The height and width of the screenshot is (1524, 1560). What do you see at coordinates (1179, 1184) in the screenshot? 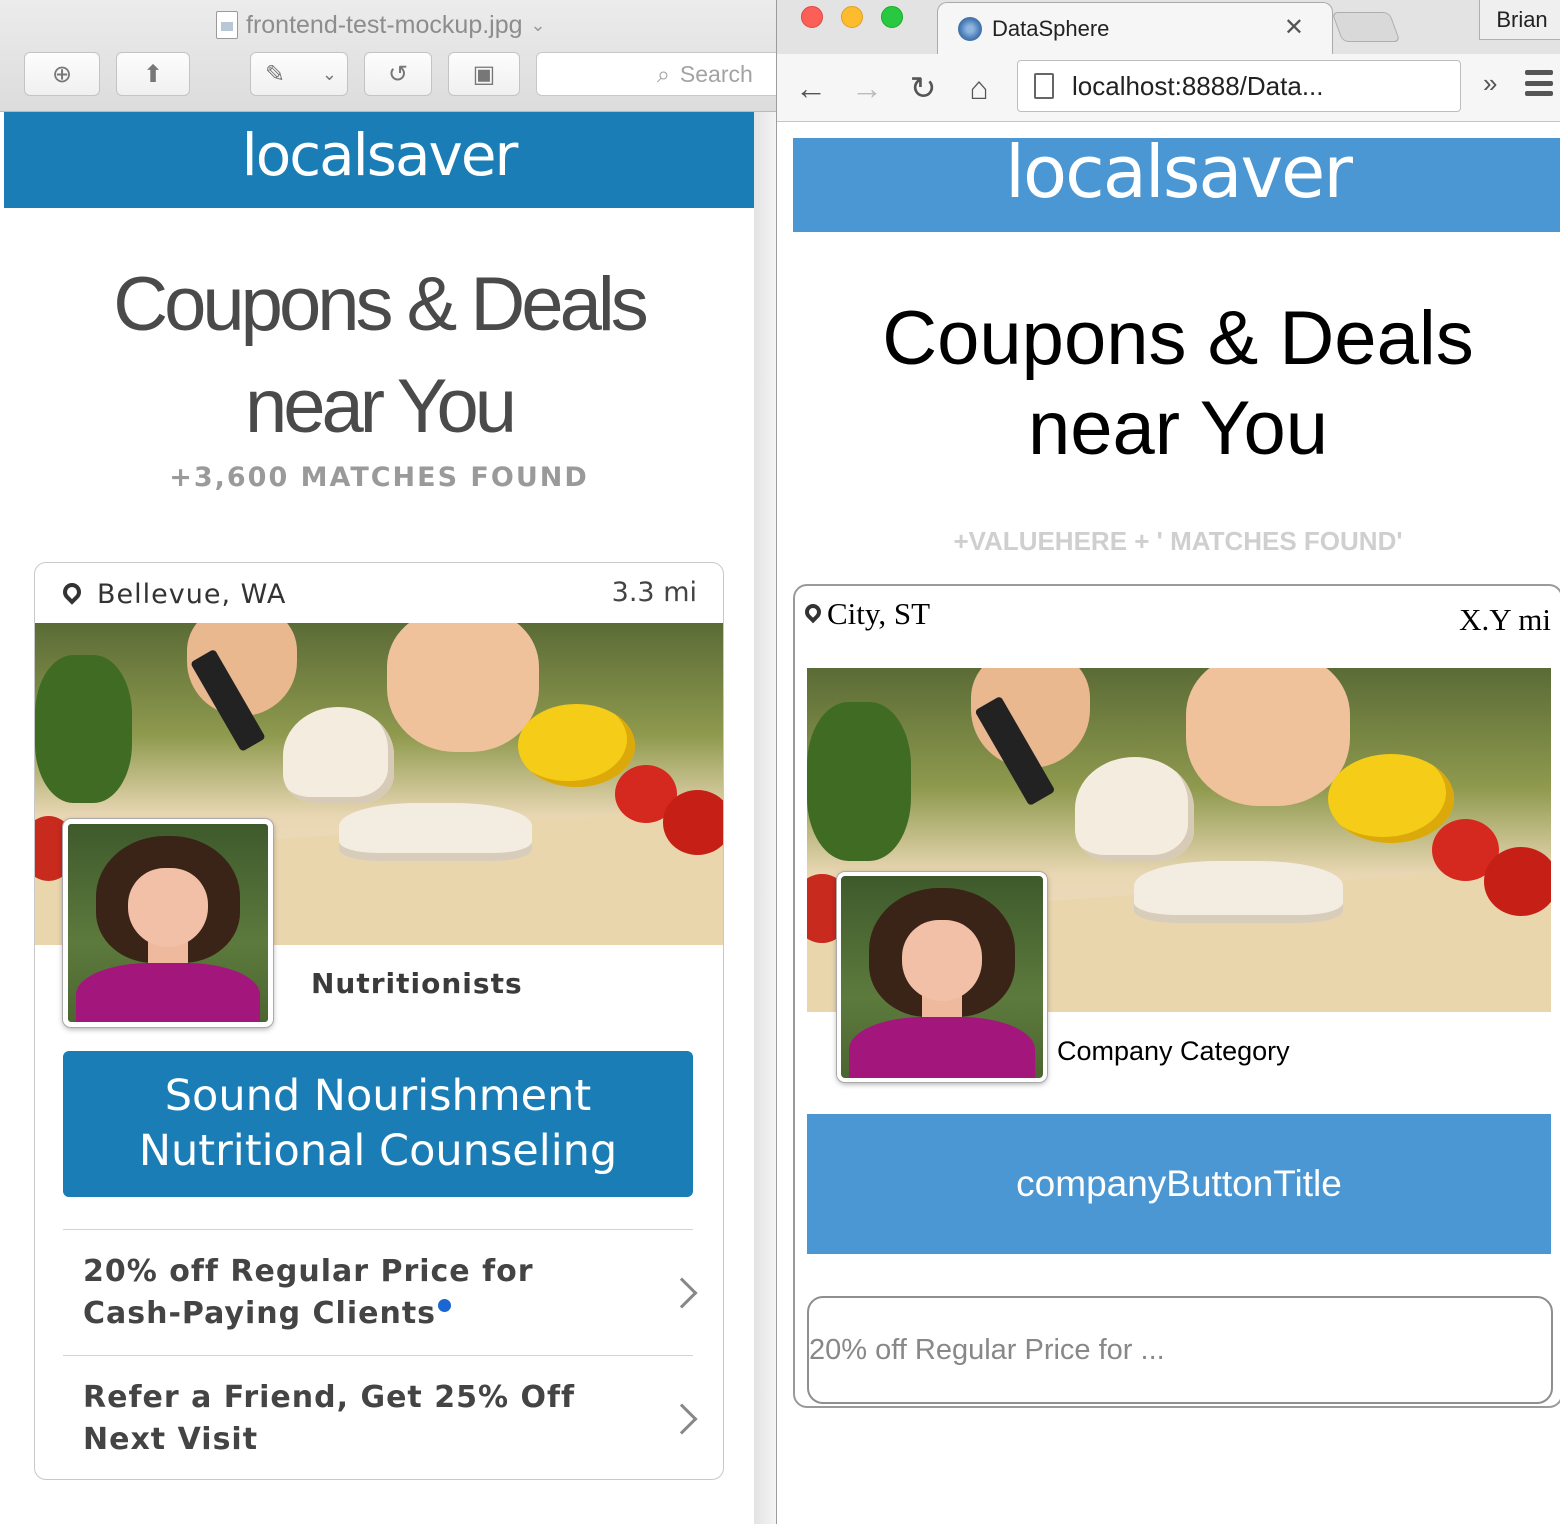
I see `company-button: companyButtonTitle` at bounding box center [1179, 1184].